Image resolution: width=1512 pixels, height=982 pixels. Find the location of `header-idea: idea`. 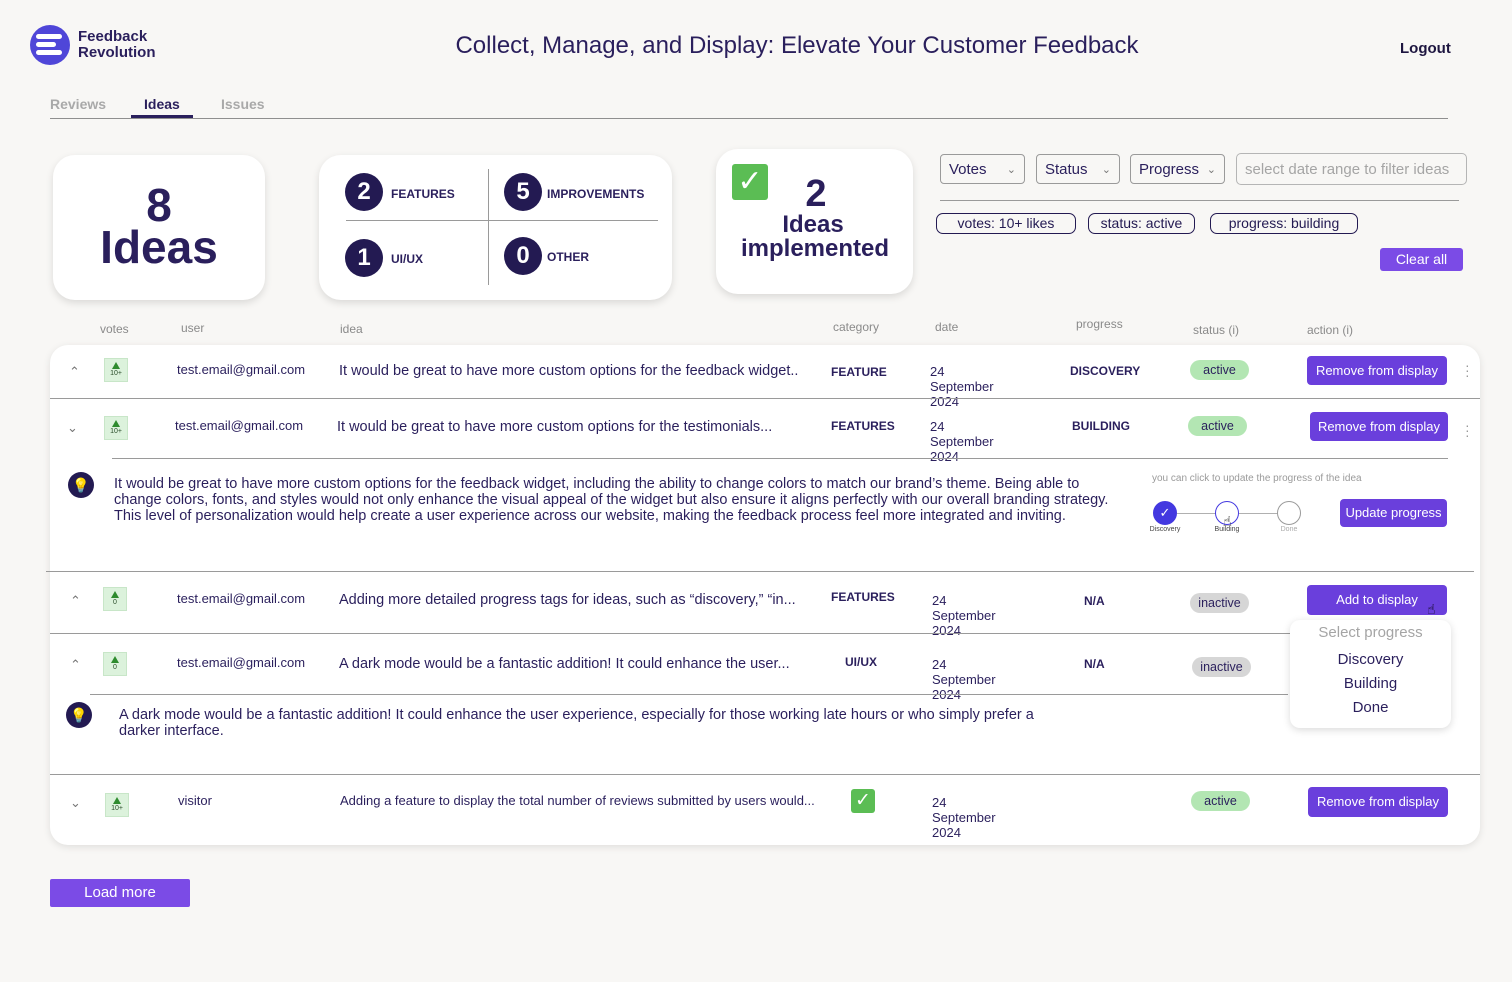

header-idea: idea is located at coordinates (351, 329).